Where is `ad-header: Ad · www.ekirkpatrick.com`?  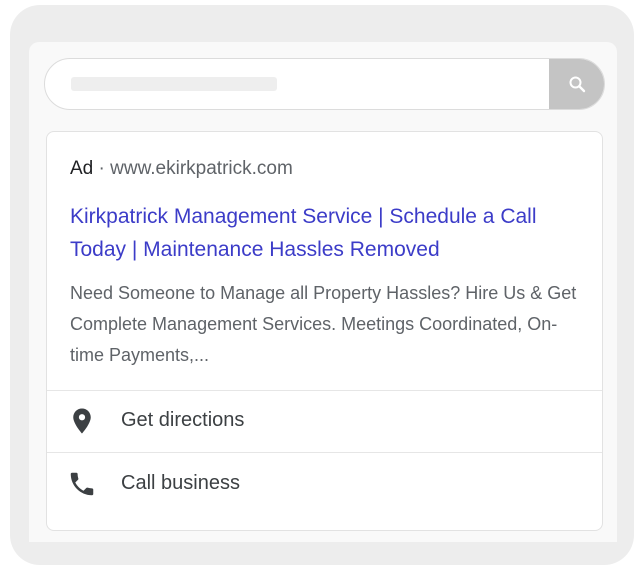
ad-header: Ad · www.ekirkpatrick.com is located at coordinates (181, 169).